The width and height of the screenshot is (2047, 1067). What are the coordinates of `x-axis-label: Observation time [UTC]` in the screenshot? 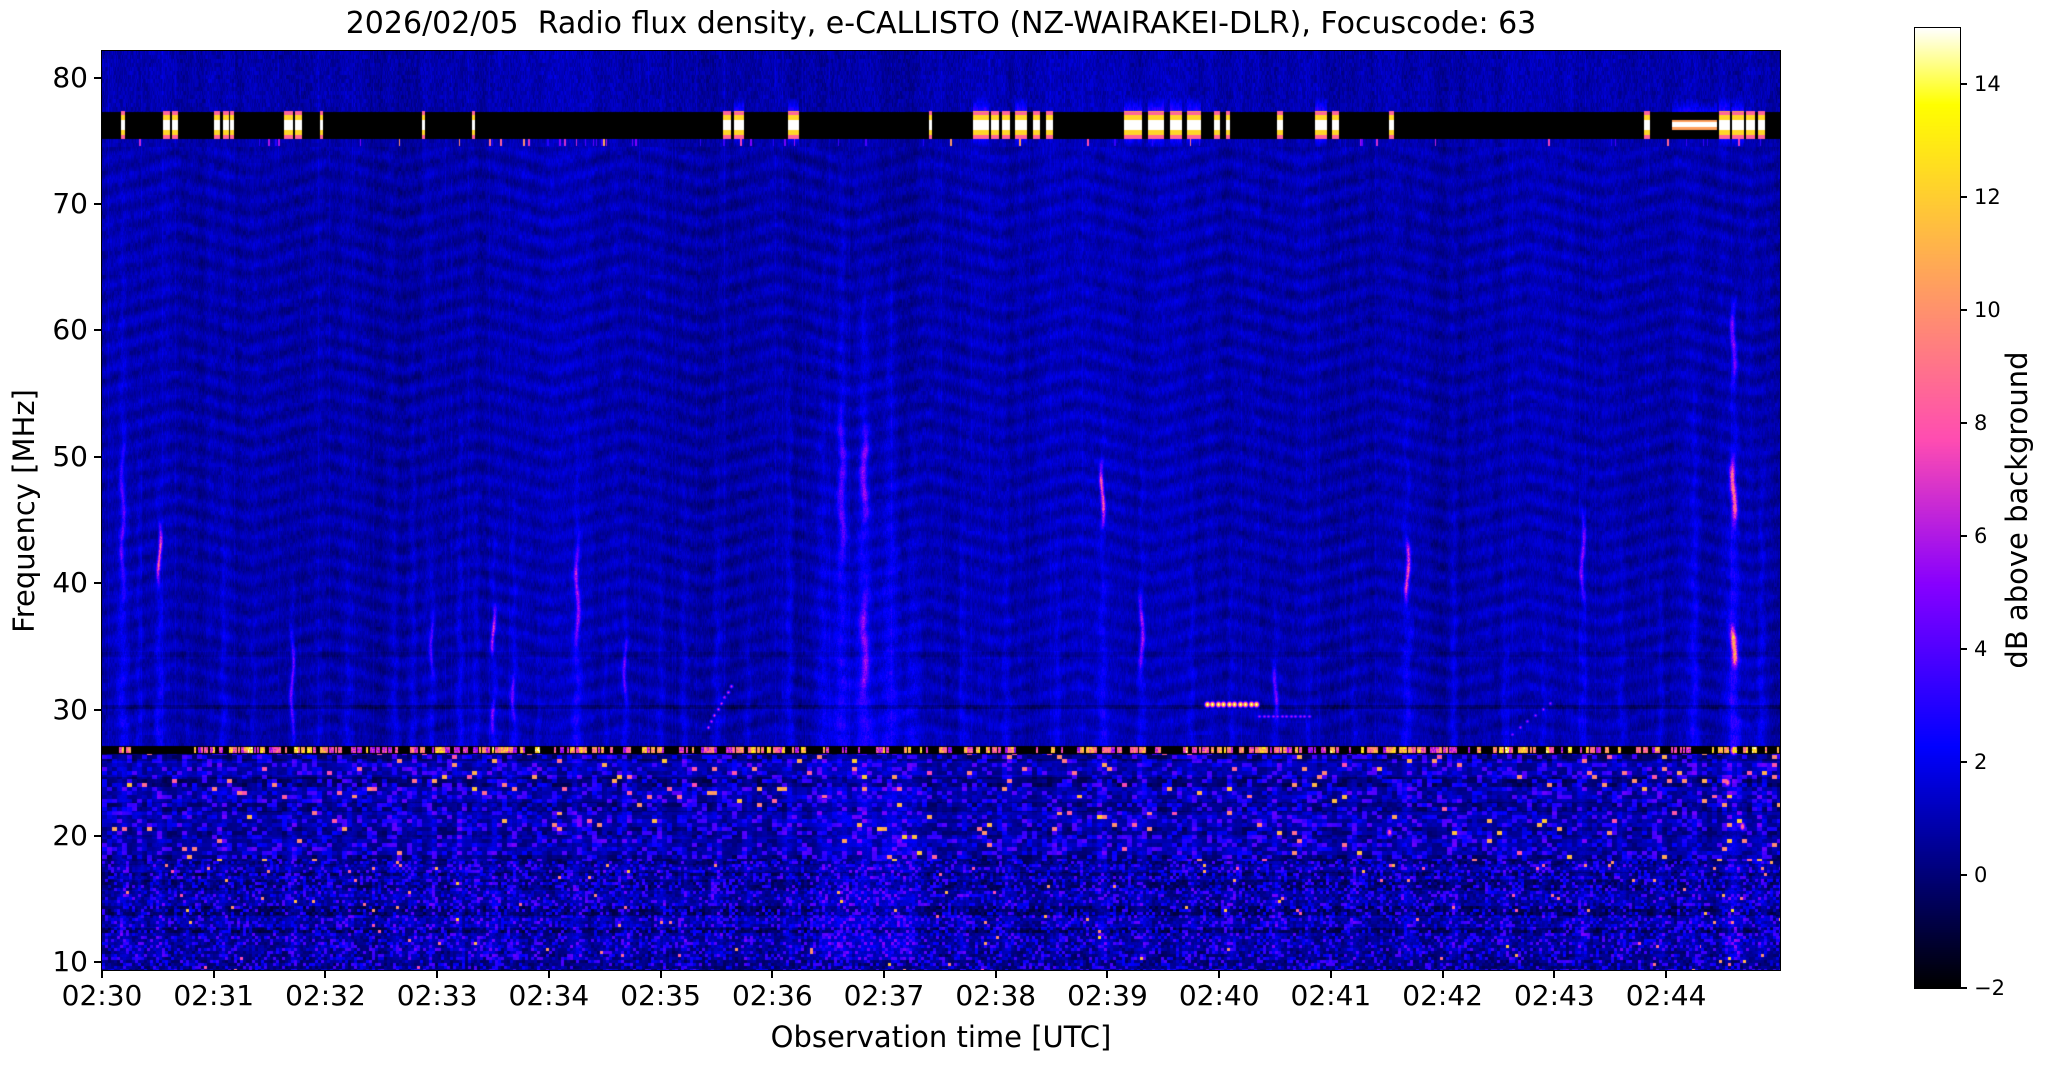 It's located at (941, 1037).